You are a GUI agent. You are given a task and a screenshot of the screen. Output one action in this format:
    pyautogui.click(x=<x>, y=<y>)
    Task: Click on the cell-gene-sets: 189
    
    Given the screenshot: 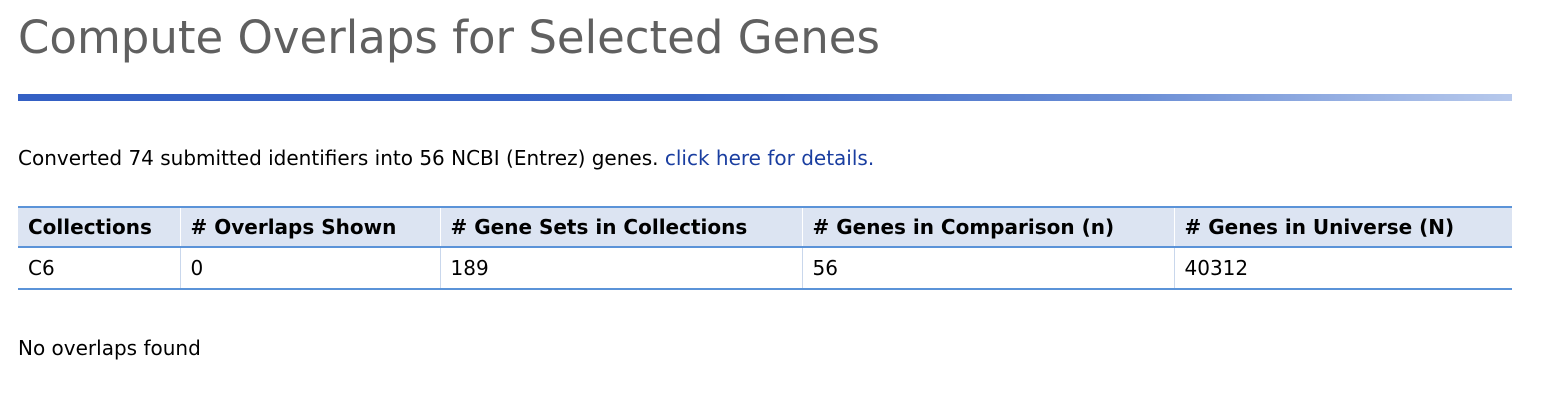 What is the action you would take?
    pyautogui.click(x=621, y=268)
    